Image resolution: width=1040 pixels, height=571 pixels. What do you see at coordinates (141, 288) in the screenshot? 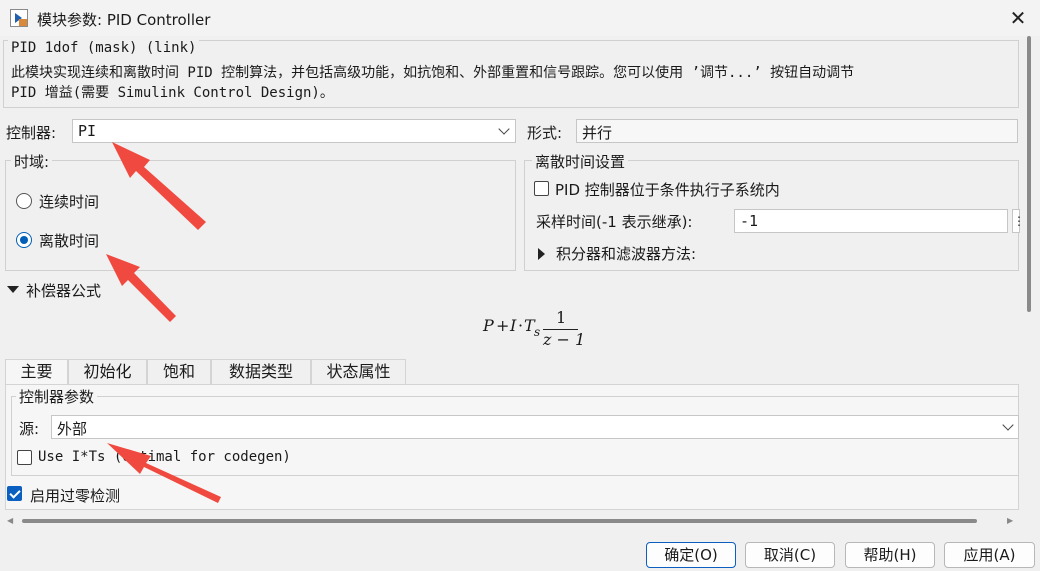
I see `annotation-arrow-time-domain` at bounding box center [141, 288].